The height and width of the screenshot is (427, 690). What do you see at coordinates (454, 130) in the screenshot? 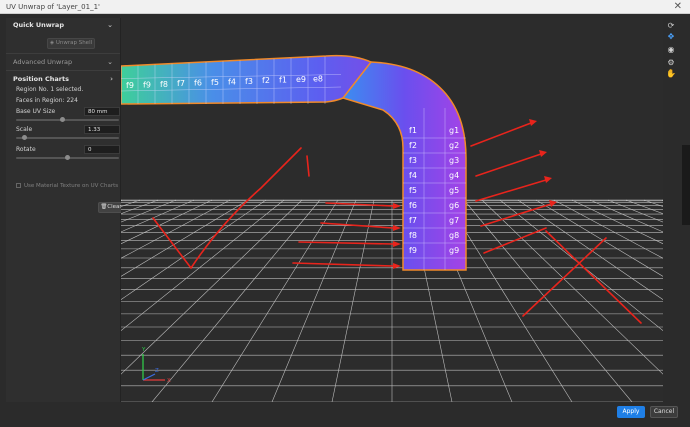
I see `tile-label: g1` at bounding box center [454, 130].